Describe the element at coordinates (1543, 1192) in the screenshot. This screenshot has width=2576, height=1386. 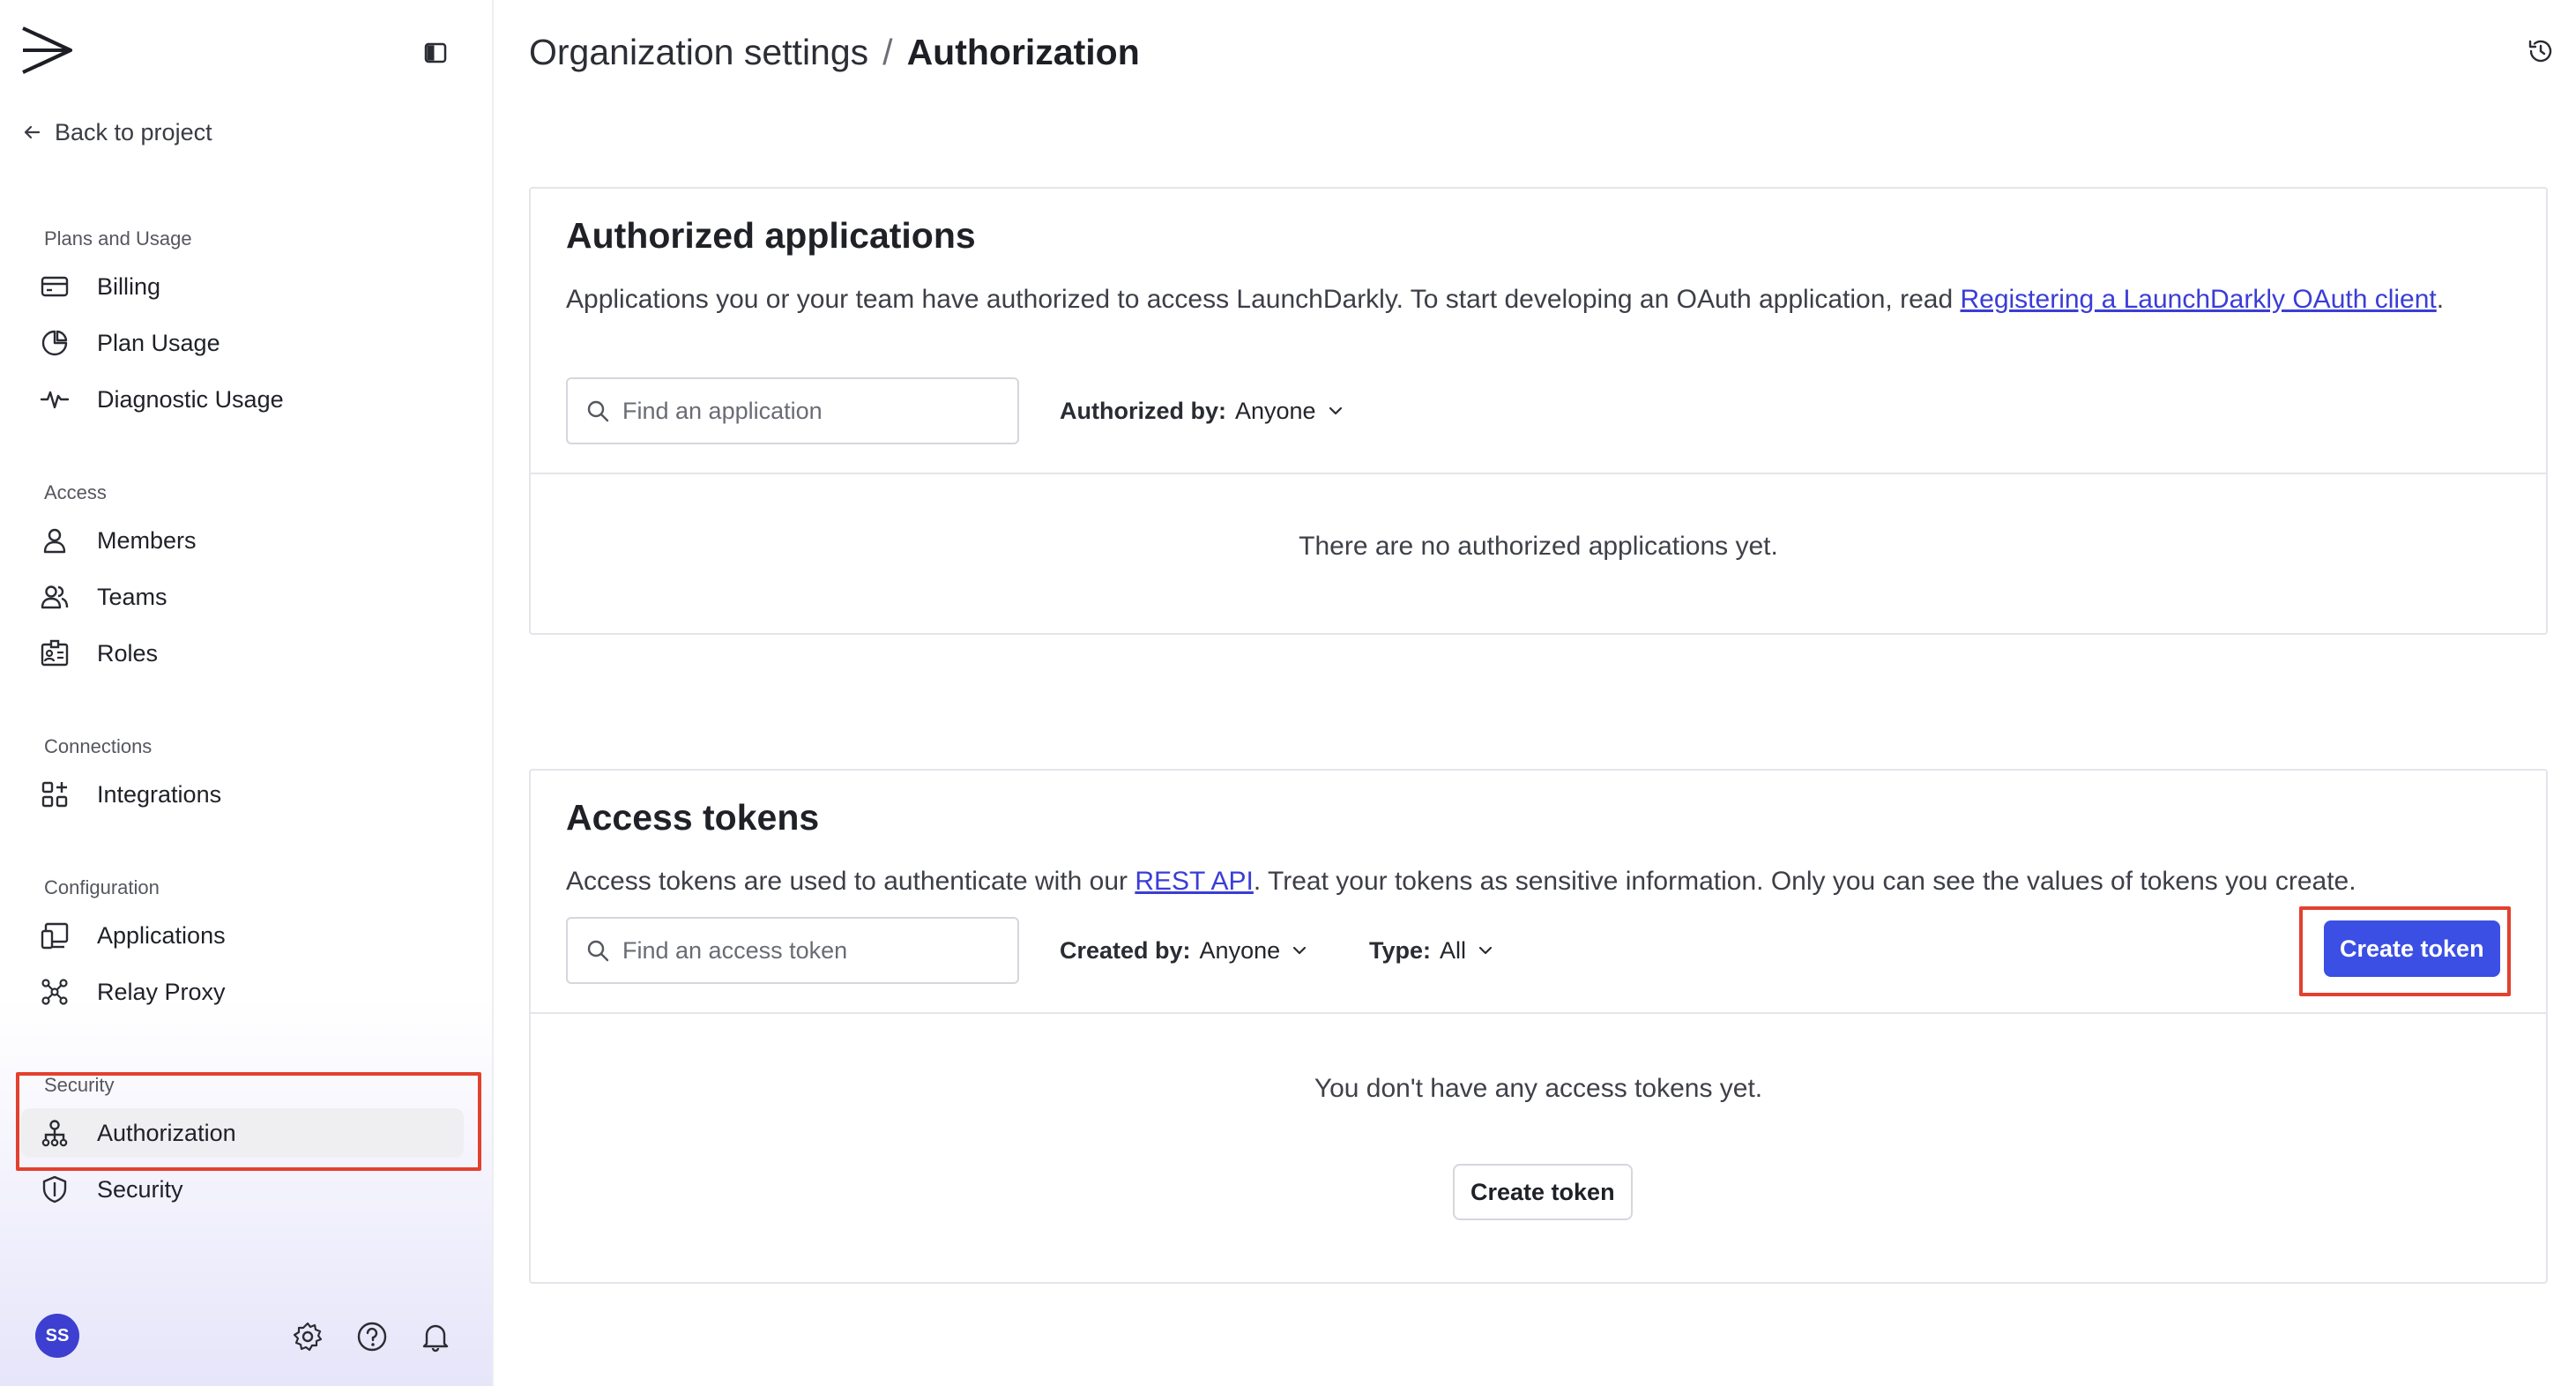
I see `create-token-empty-state-button: Create token` at that location.